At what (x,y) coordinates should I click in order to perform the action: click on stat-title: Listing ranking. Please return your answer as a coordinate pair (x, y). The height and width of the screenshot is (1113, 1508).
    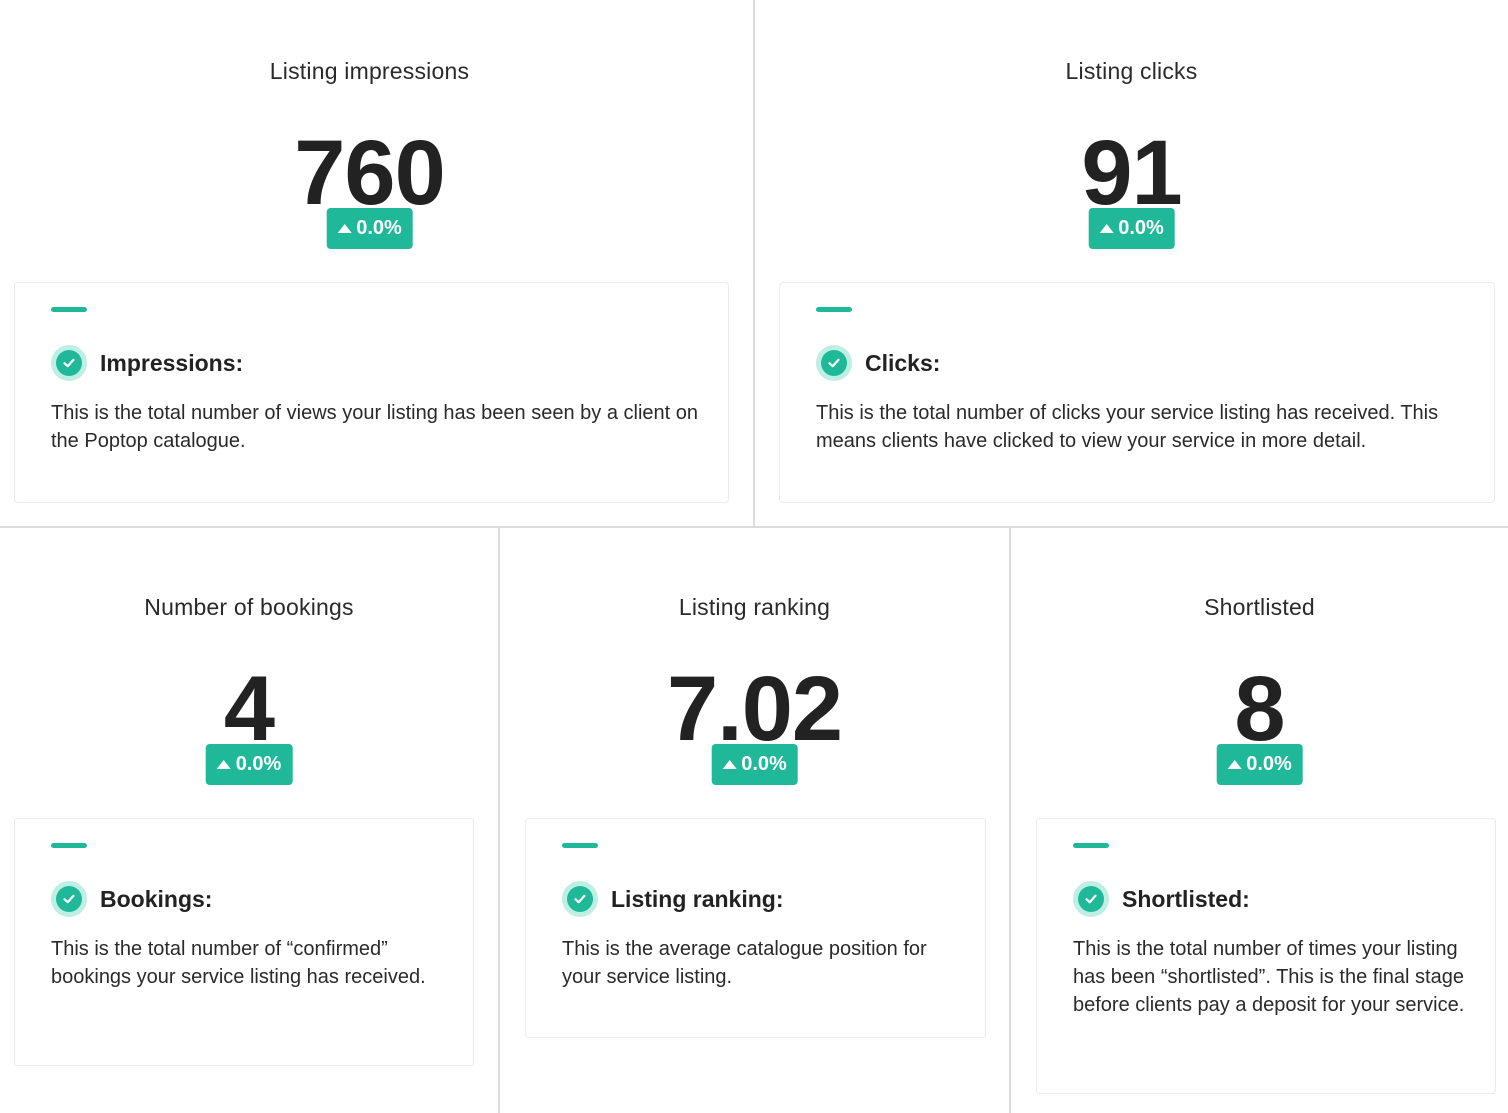
    Looking at the image, I should click on (754, 607).